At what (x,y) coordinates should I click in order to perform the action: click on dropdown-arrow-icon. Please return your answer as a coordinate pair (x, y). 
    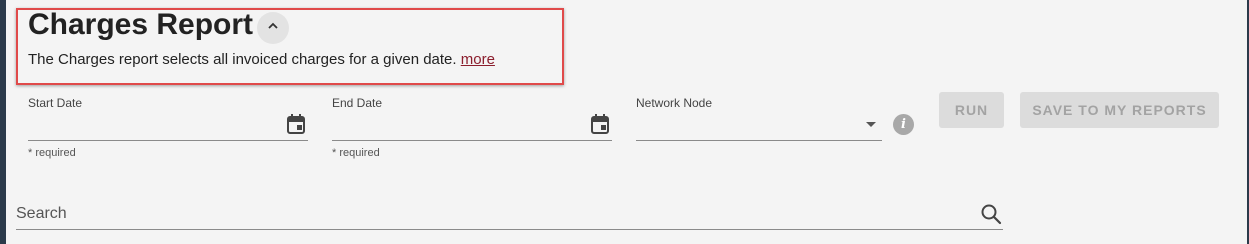
    Looking at the image, I should click on (871, 124).